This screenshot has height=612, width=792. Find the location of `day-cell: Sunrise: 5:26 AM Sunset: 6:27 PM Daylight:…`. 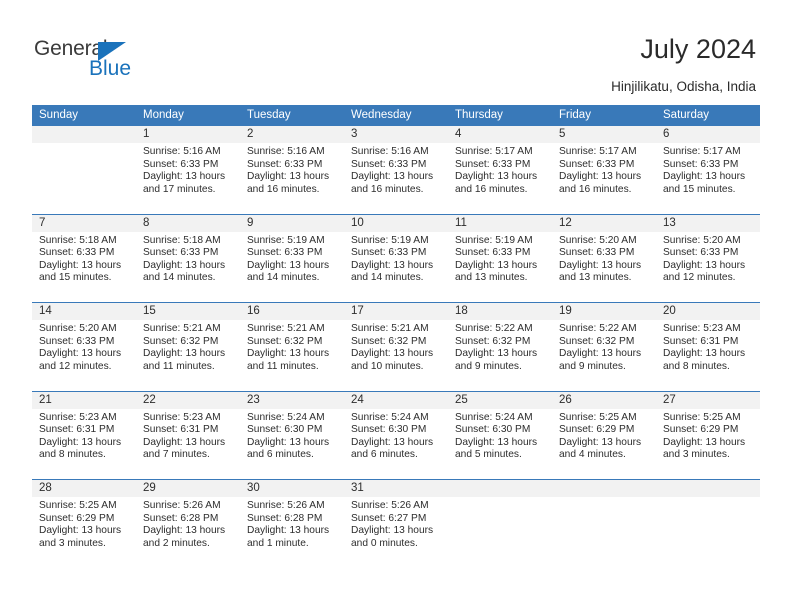

day-cell: Sunrise: 5:26 AM Sunset: 6:27 PM Daylight:… is located at coordinates (396, 532).